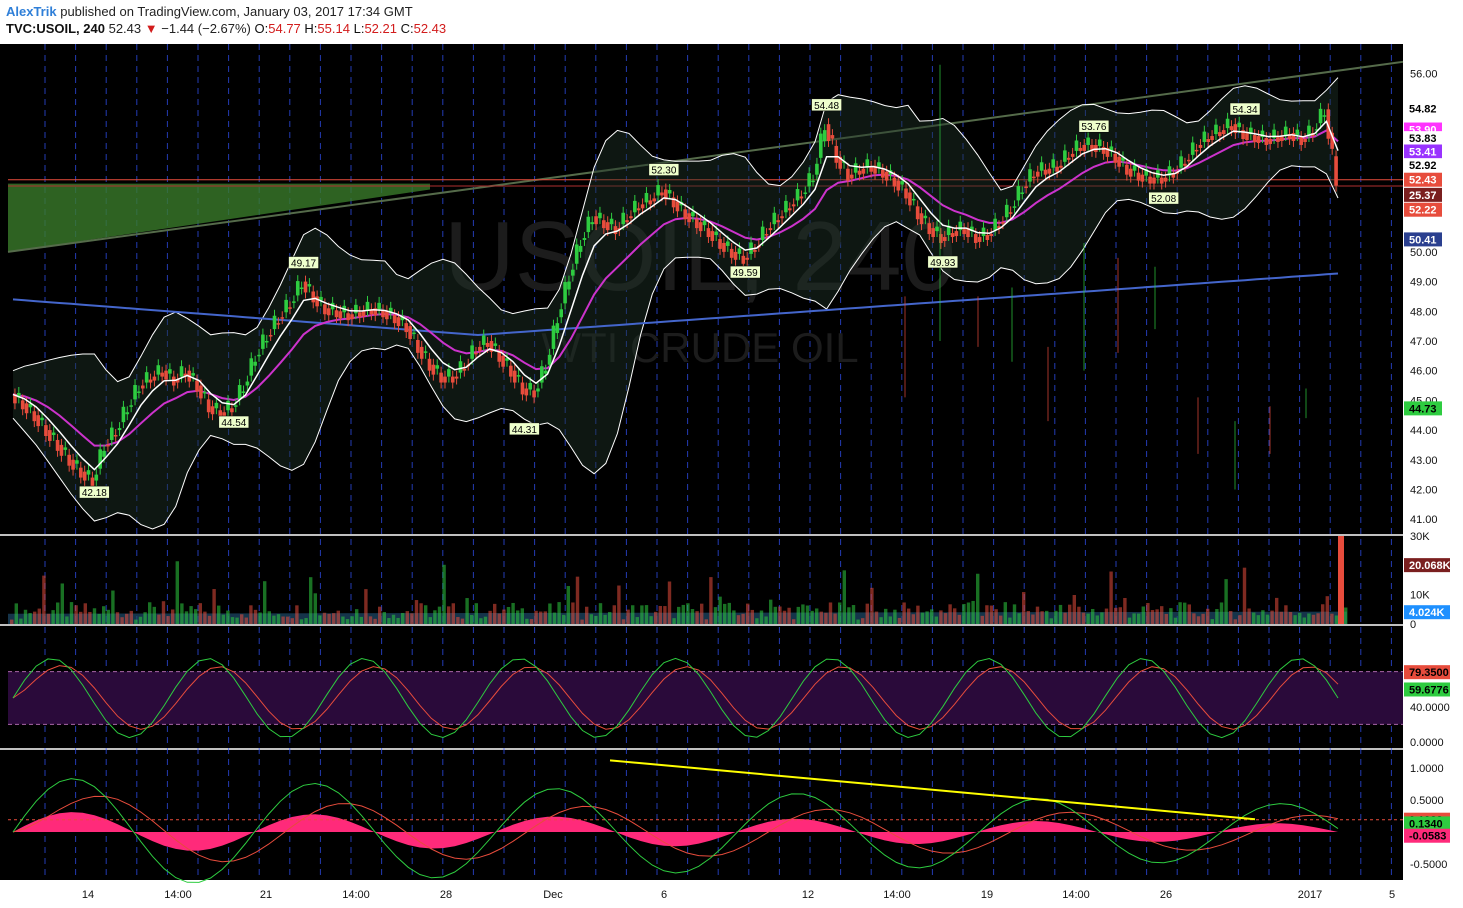 The width and height of the screenshot is (1463, 908). What do you see at coordinates (1427, 837) in the screenshot?
I see `macd-label: -0.0583` at bounding box center [1427, 837].